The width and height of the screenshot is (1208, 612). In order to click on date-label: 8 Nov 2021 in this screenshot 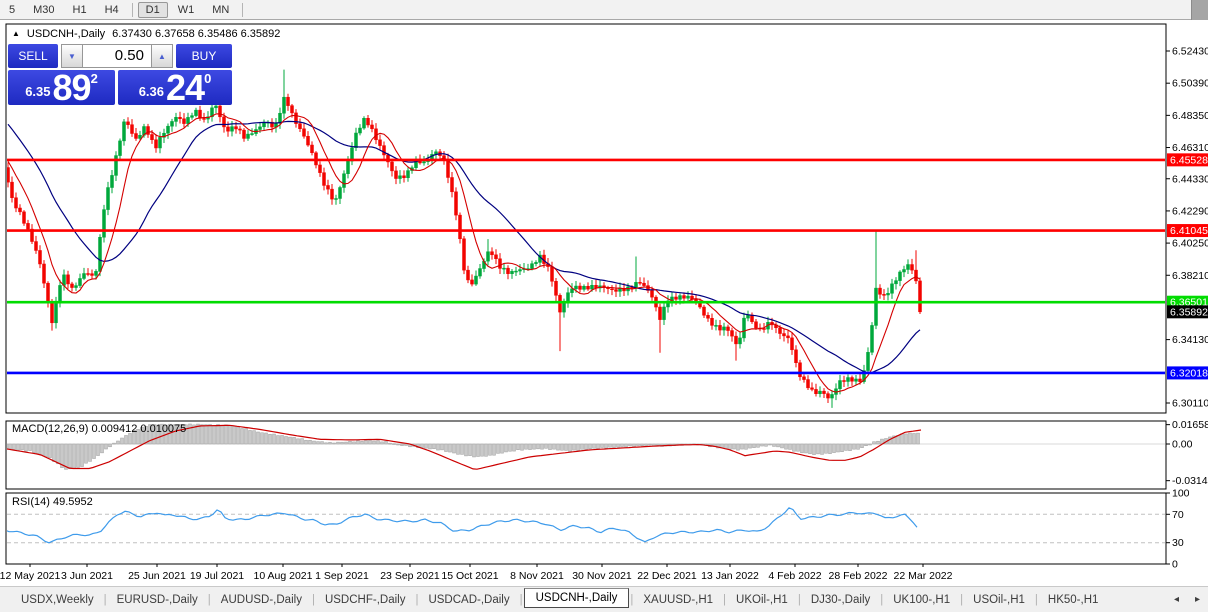, I will do `click(537, 576)`.